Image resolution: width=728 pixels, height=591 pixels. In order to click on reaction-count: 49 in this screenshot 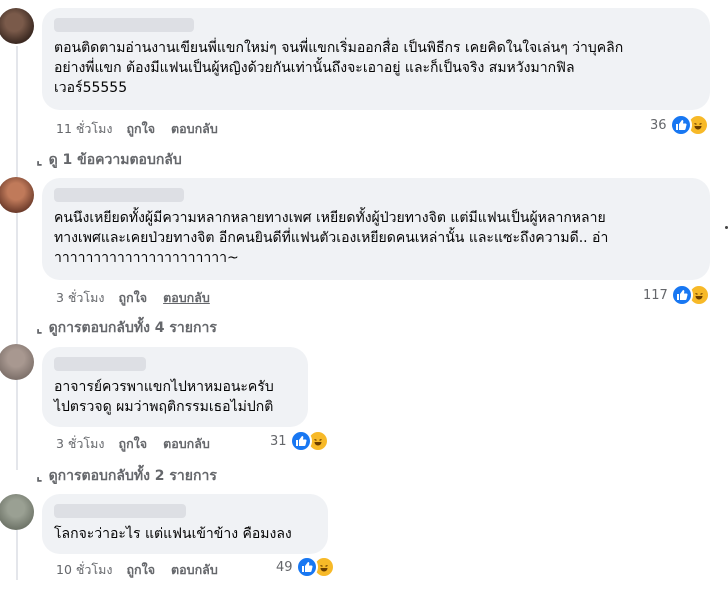, I will do `click(284, 567)`.